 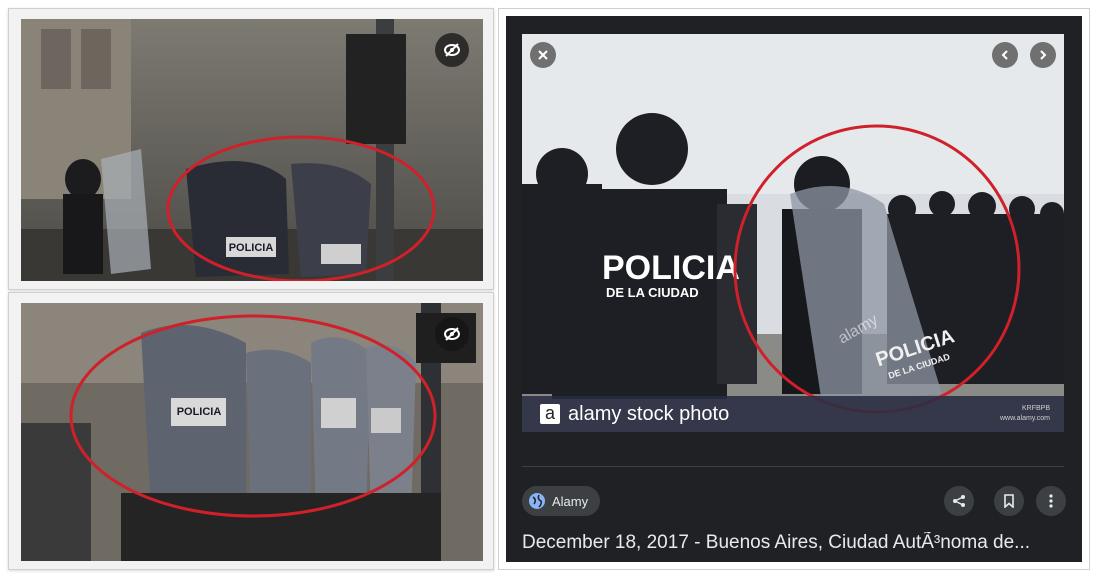 I want to click on share-button, so click(x=959, y=501).